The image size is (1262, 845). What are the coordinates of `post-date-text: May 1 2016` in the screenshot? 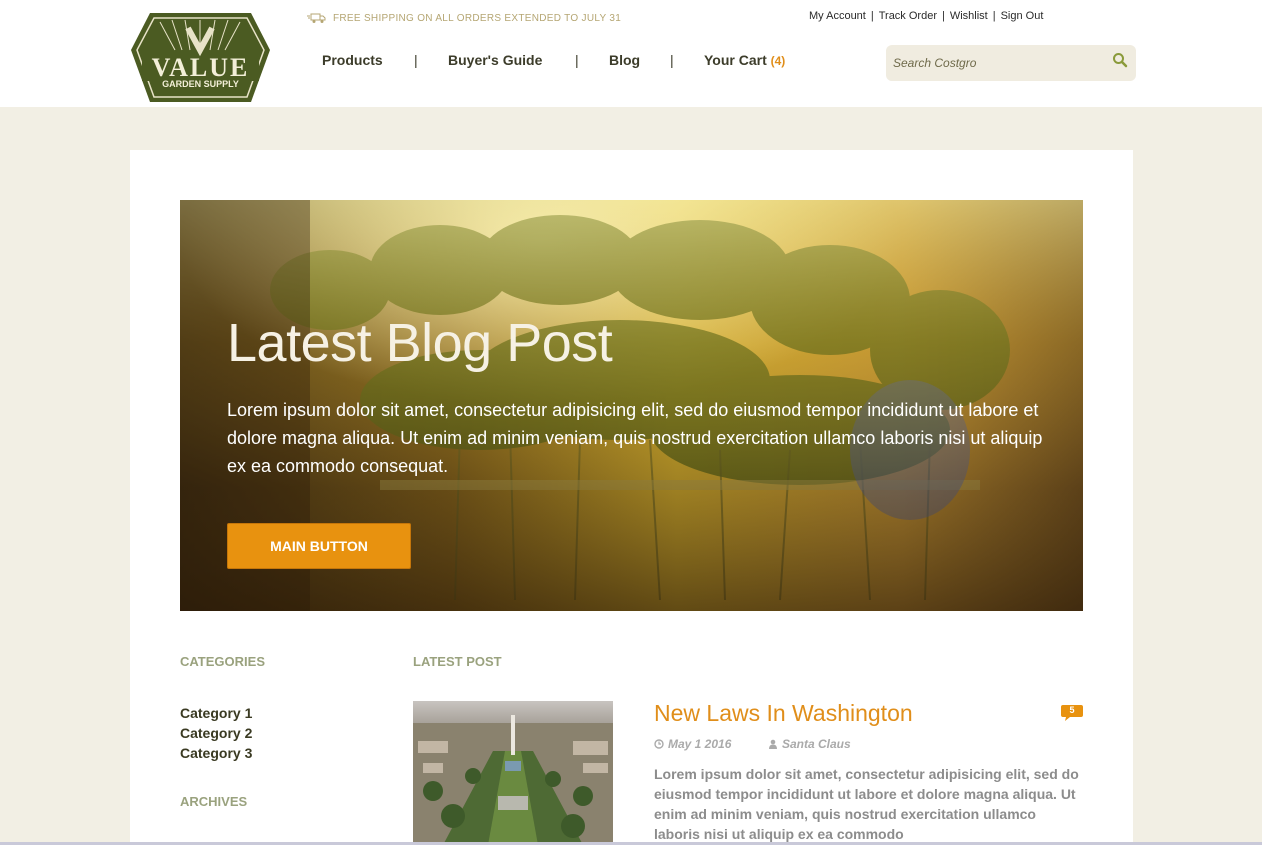 It's located at (700, 744).